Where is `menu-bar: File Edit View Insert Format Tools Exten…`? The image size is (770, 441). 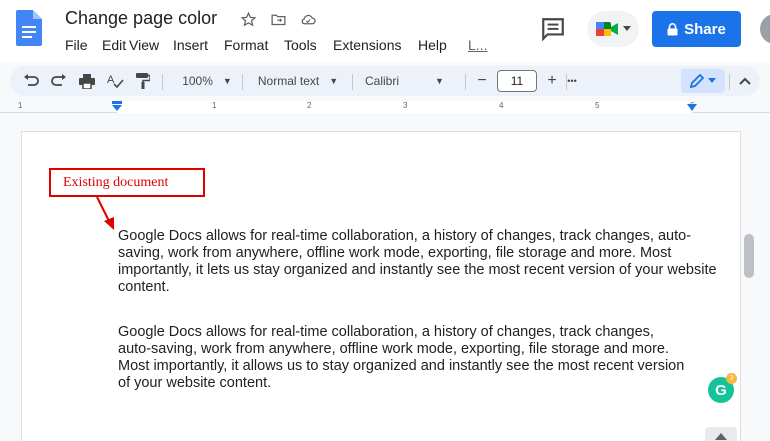
menu-bar: File Edit View Insert Format Tools Exten… is located at coordinates (276, 45).